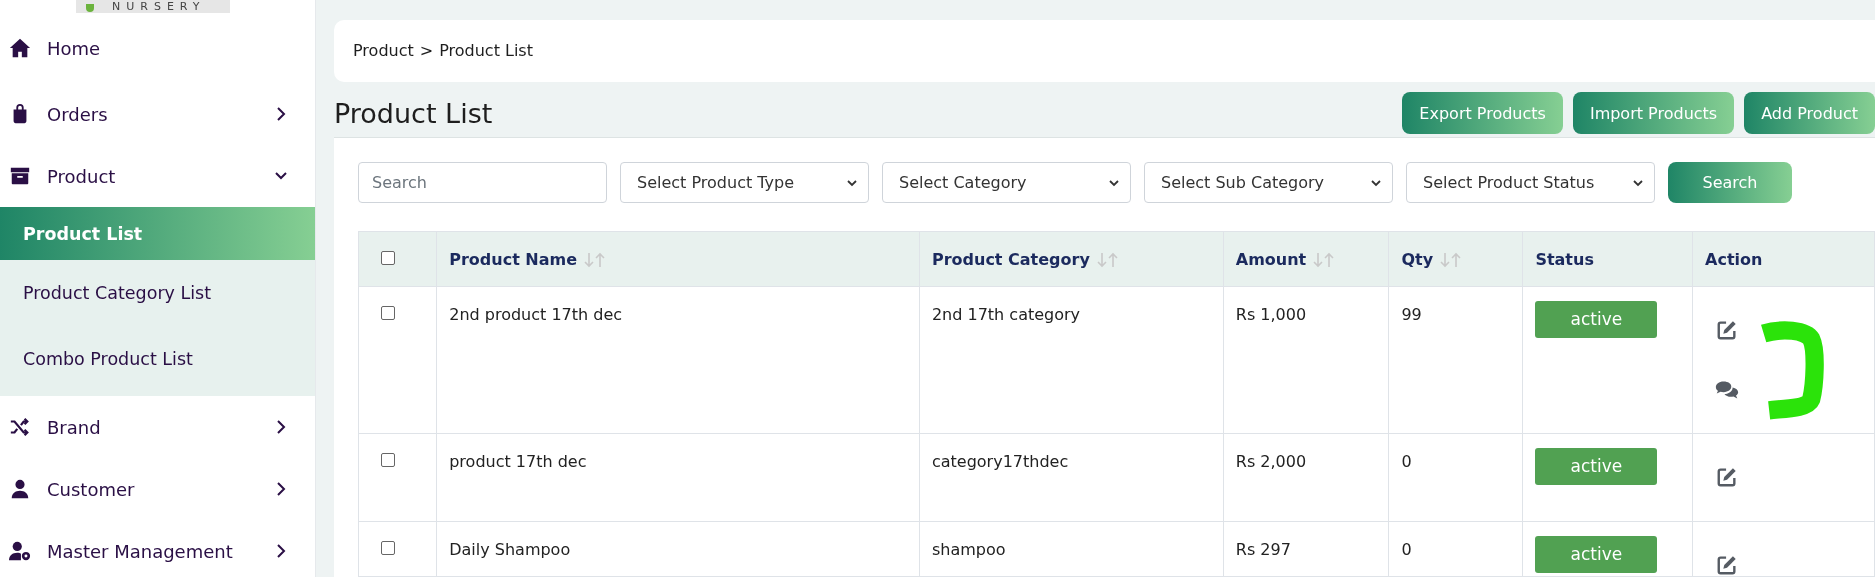  What do you see at coordinates (157, 359) in the screenshot?
I see `submenu-item: Combo Product List` at bounding box center [157, 359].